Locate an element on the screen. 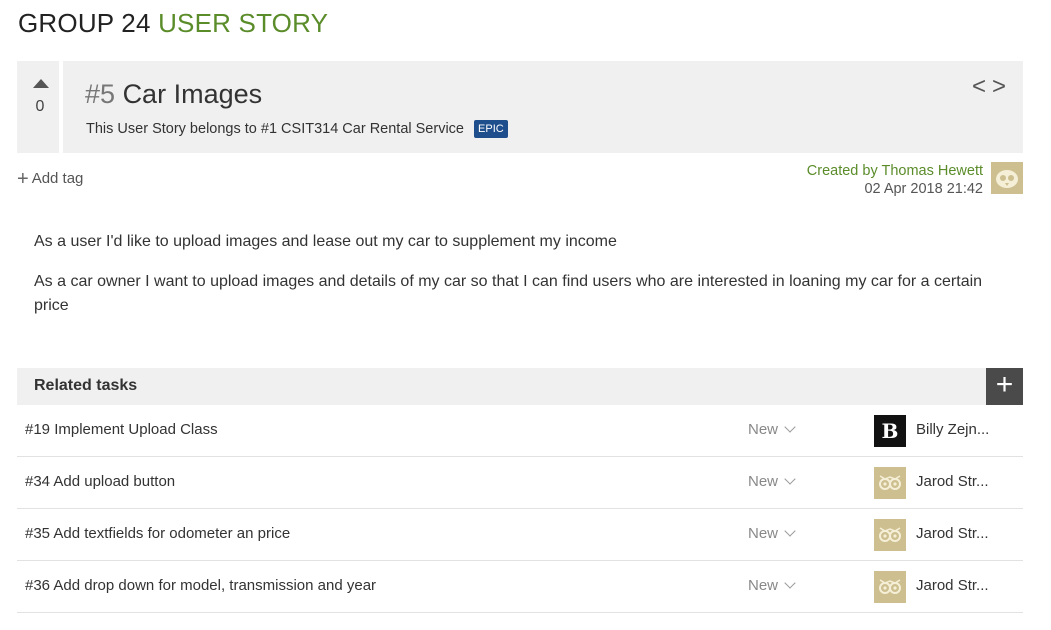 This screenshot has height=630, width=1051. creator-avatar is located at coordinates (1007, 178).